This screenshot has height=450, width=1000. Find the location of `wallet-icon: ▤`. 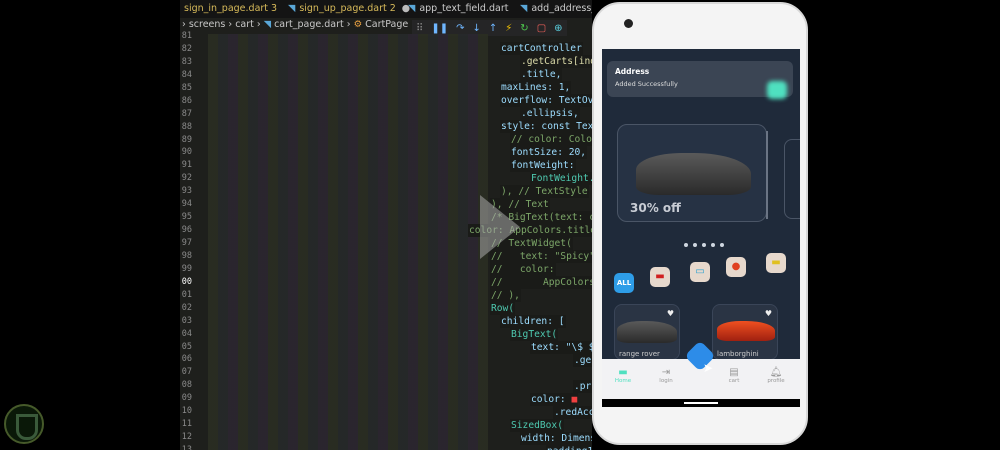

wallet-icon: ▤ is located at coordinates (734, 372).